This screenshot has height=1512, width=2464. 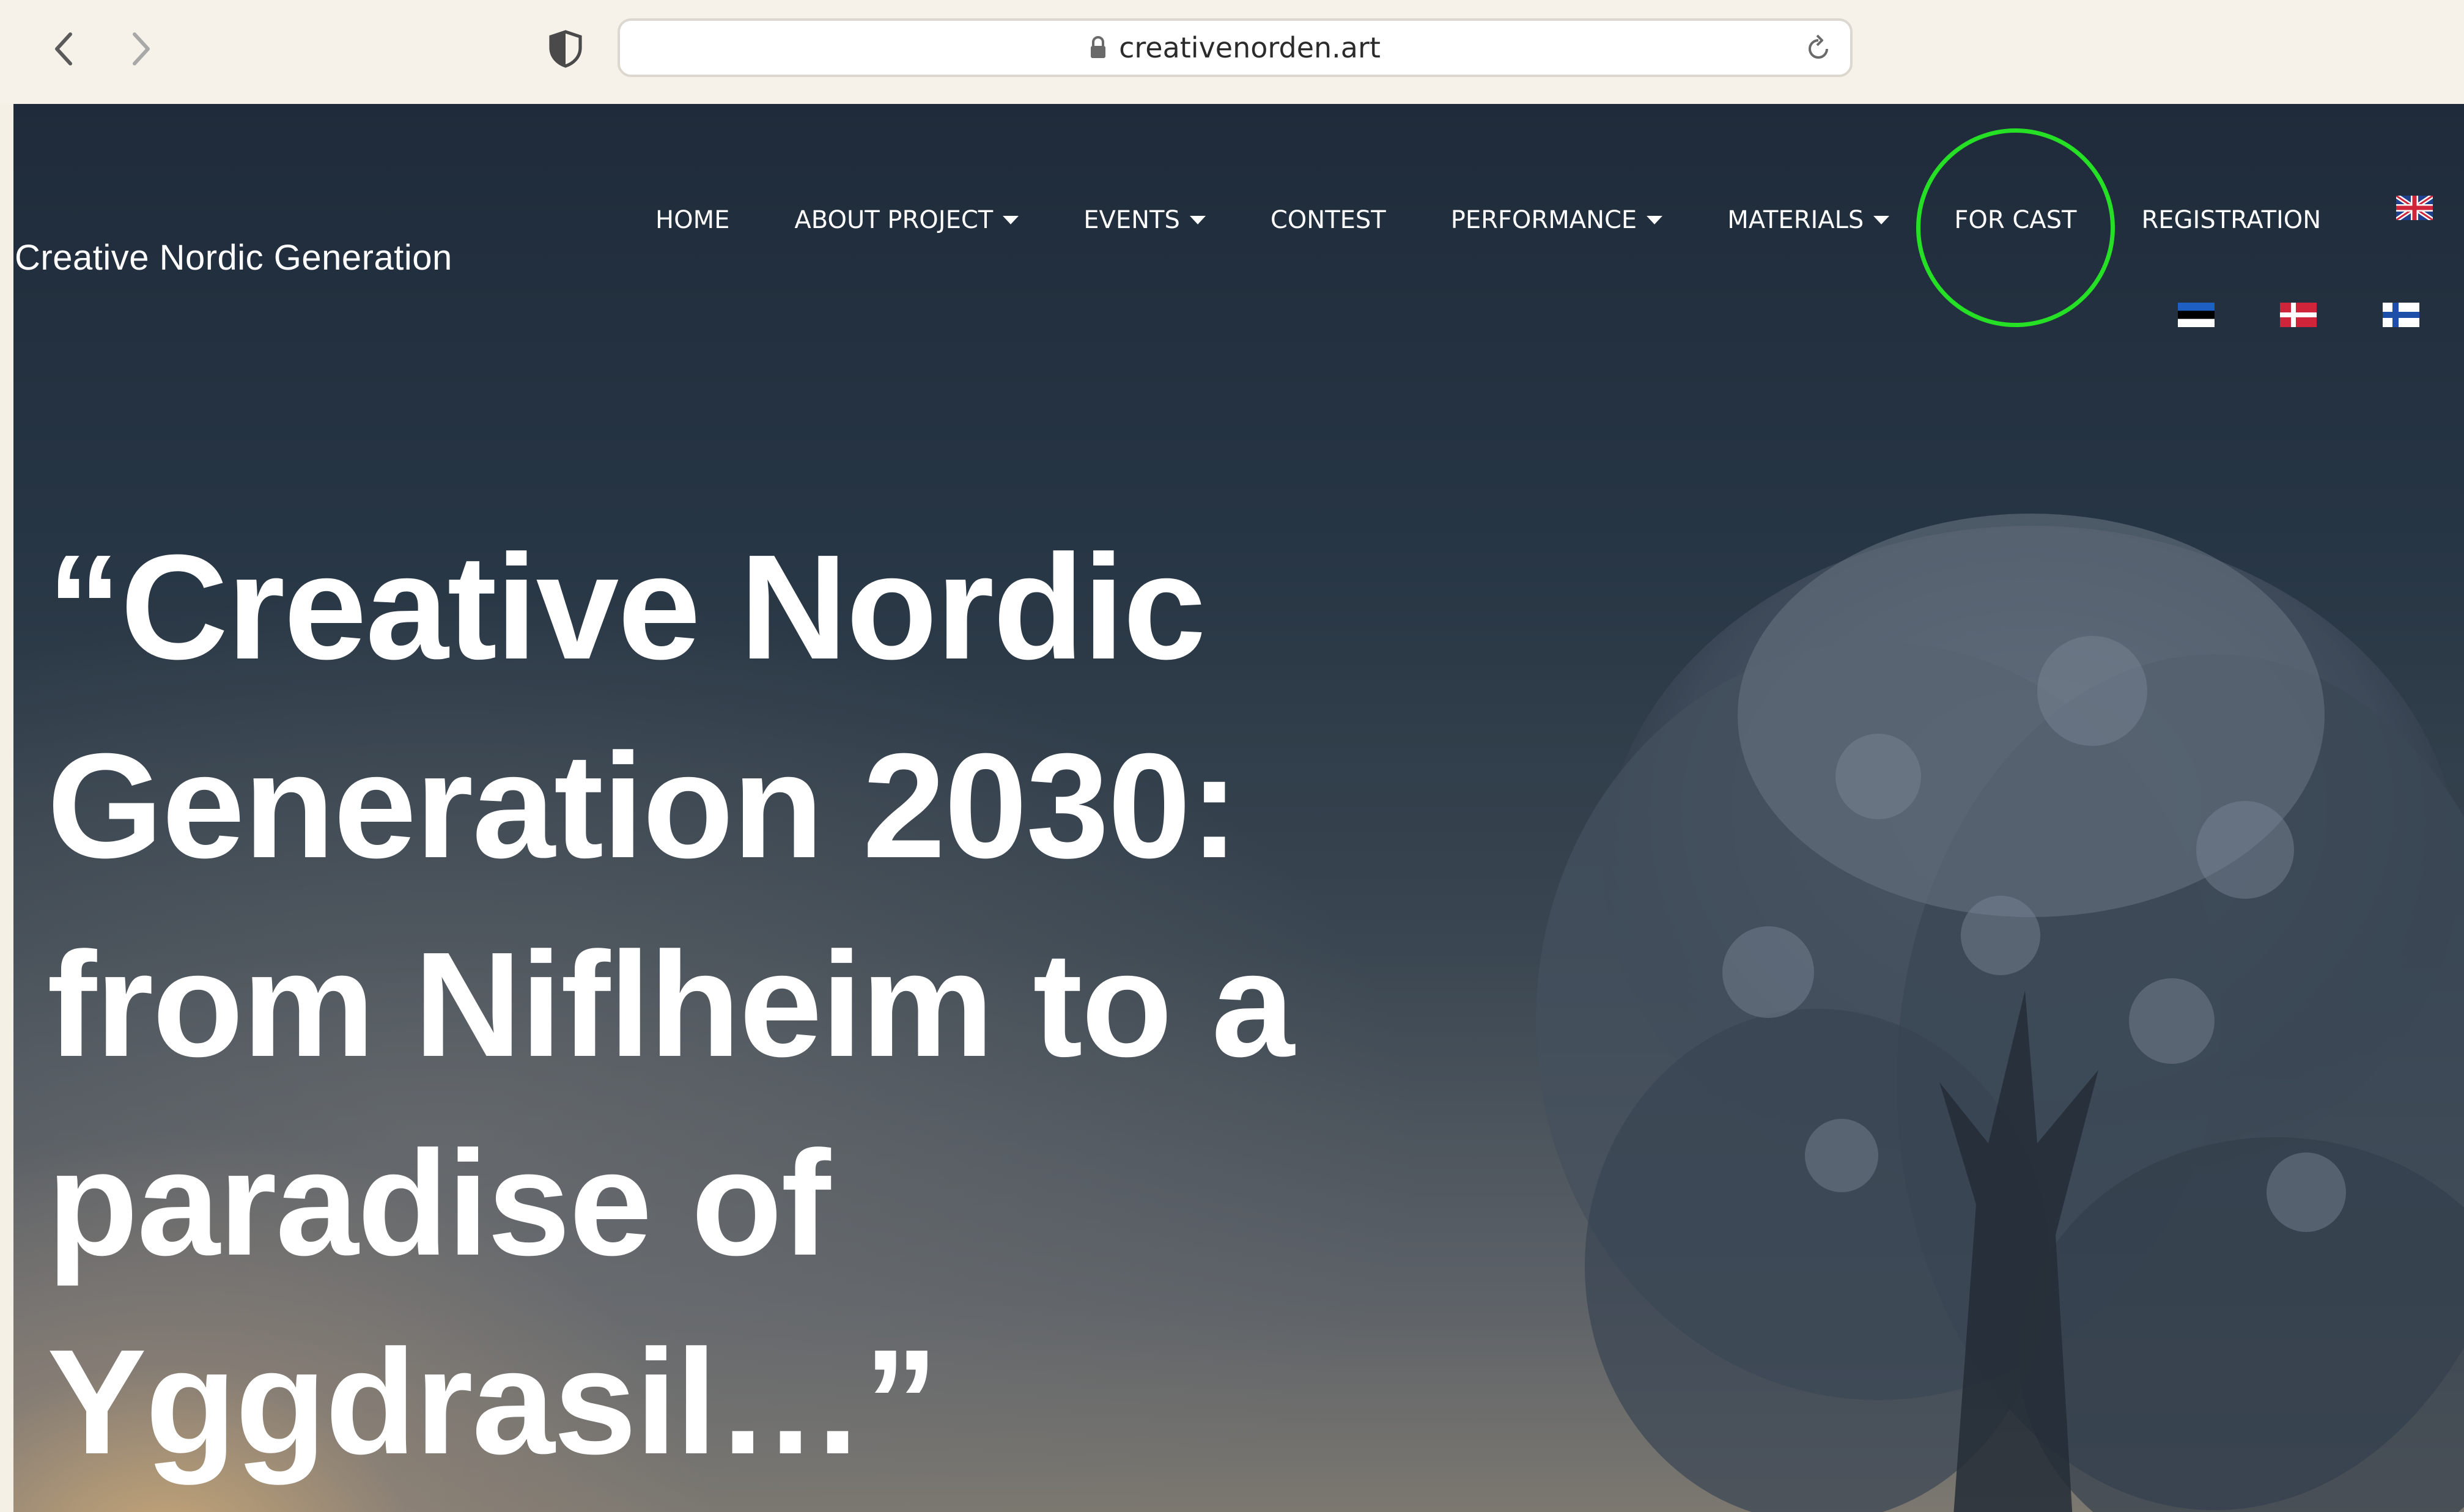 I want to click on shield-icon, so click(x=566, y=49).